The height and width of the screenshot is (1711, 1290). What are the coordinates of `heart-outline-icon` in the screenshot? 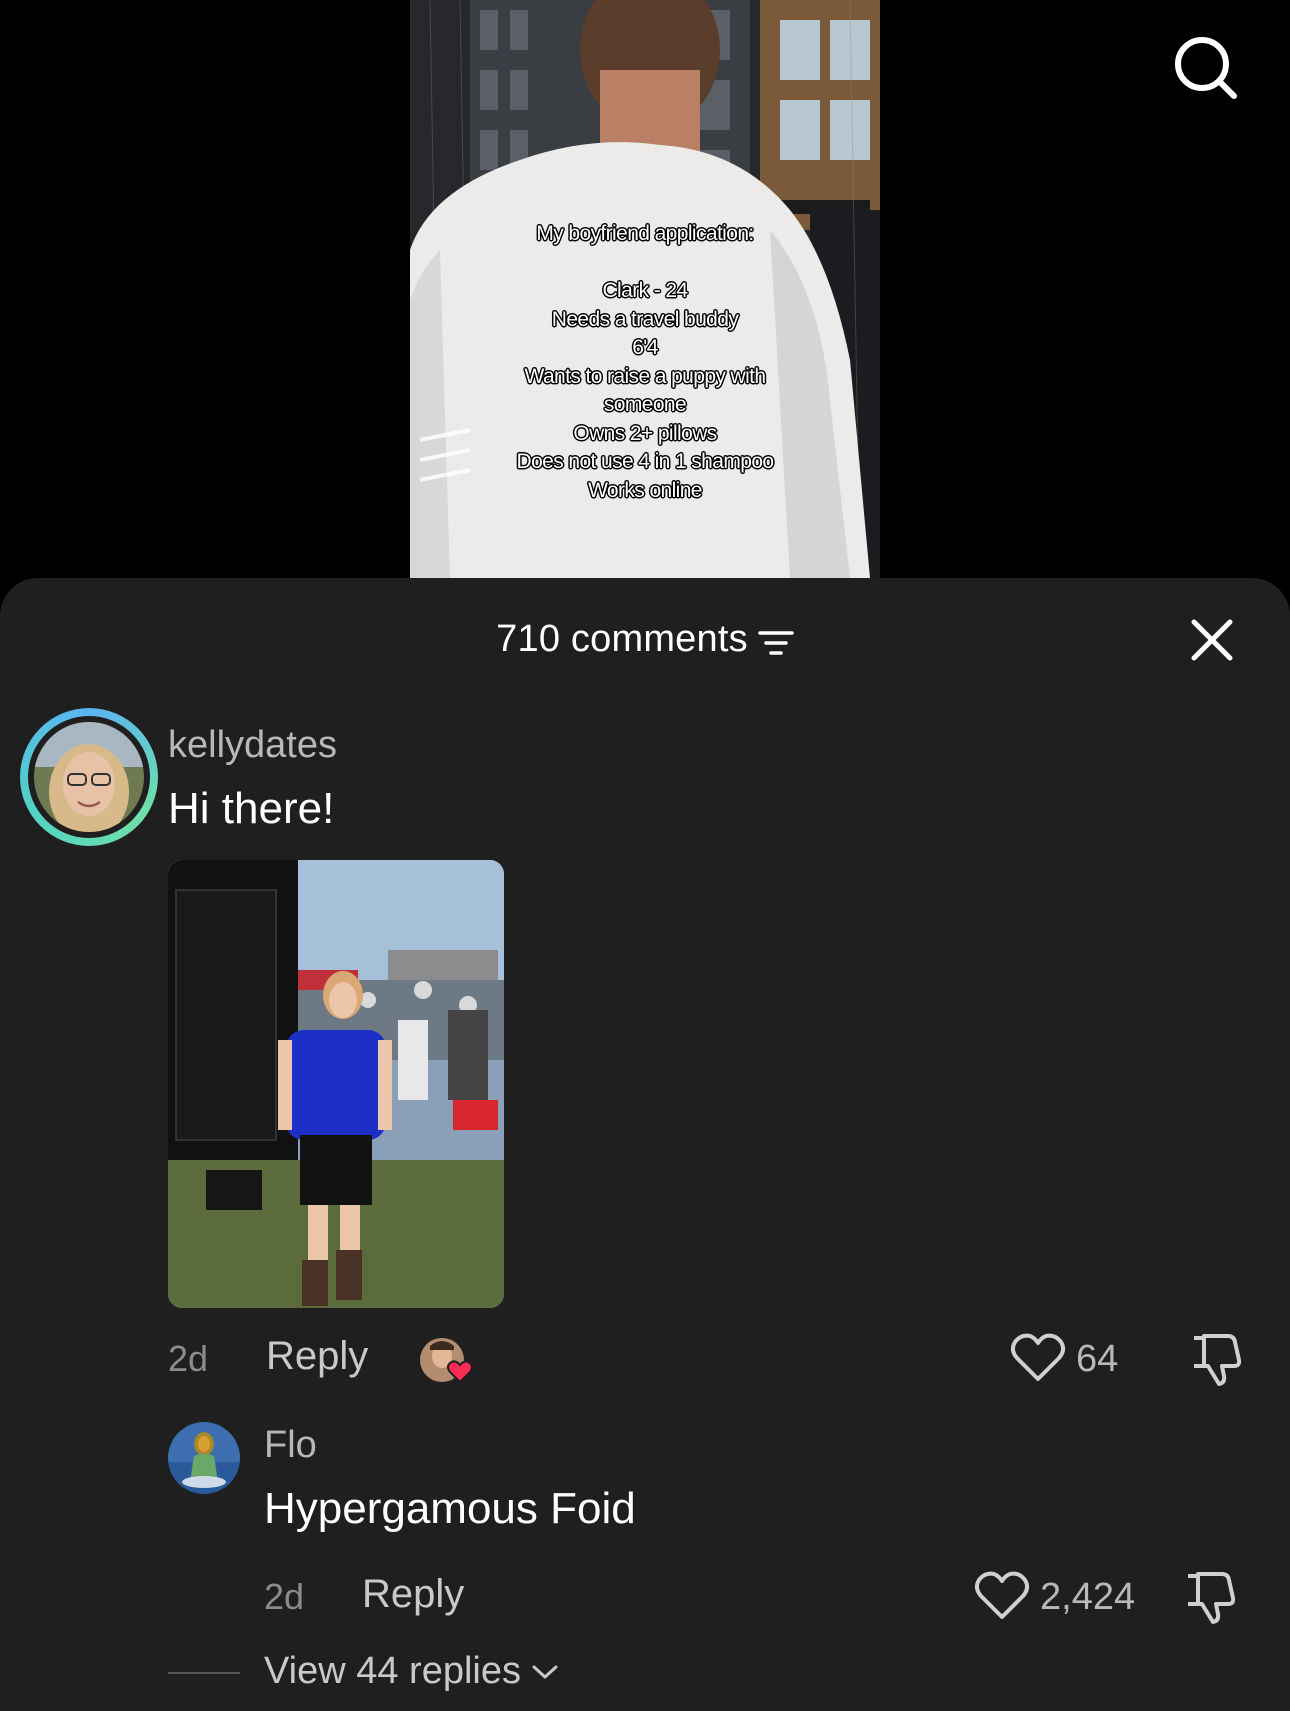 It's located at (1002, 1595).